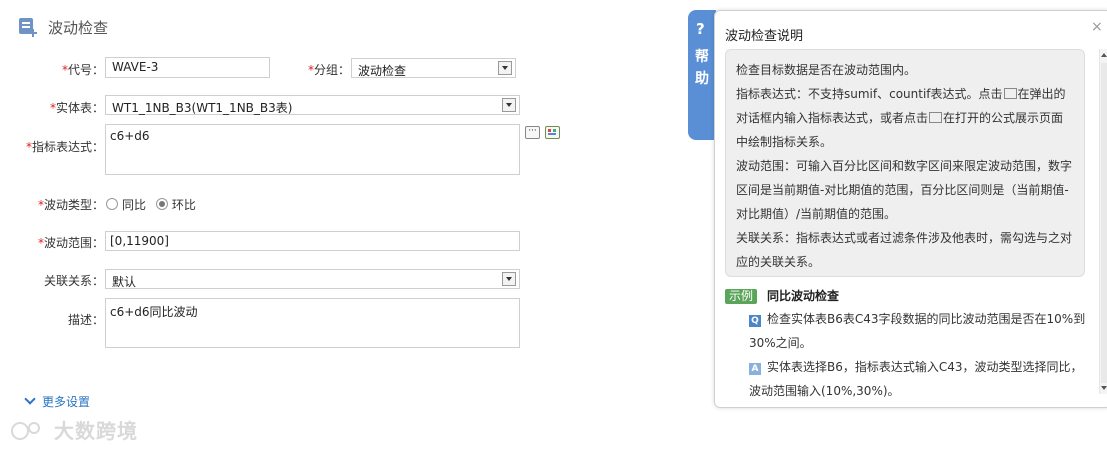  Describe the element at coordinates (70, 205) in the screenshot. I see `wave-type-label: *波动类型：` at that location.